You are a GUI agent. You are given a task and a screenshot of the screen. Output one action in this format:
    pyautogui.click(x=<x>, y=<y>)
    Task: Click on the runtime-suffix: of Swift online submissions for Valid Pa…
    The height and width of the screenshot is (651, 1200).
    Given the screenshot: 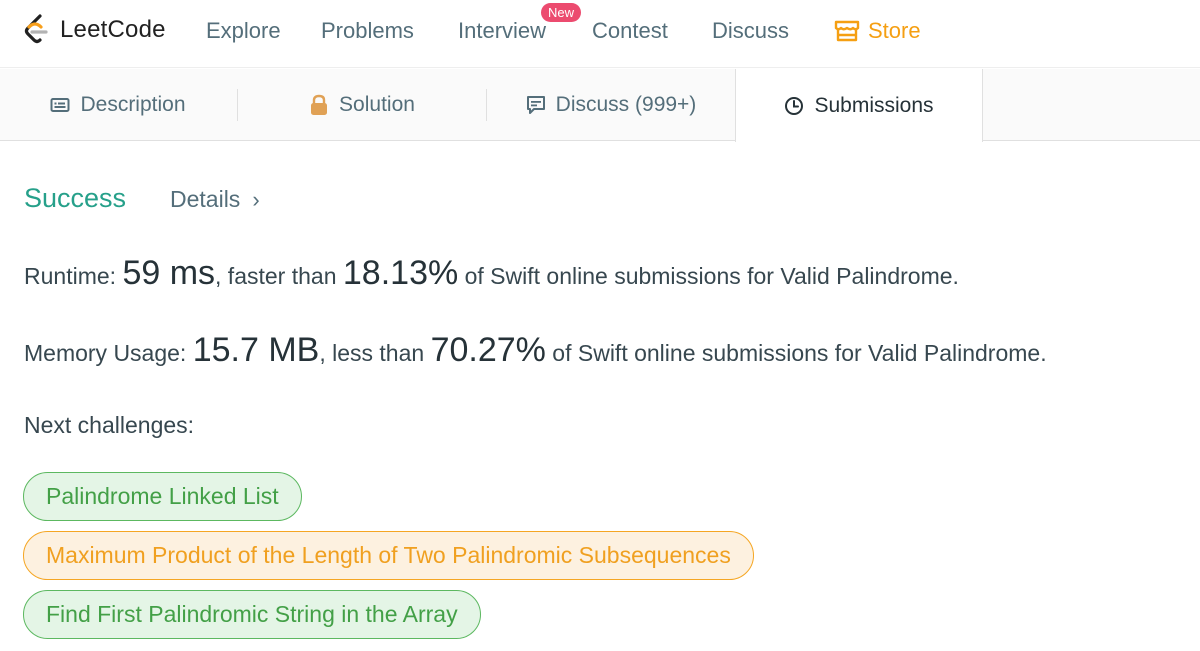 What is the action you would take?
    pyautogui.click(x=711, y=276)
    